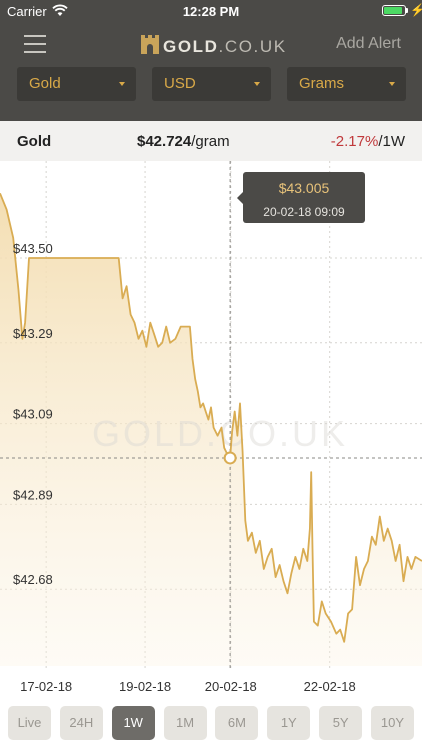 The height and width of the screenshot is (750, 422). I want to click on charging-bolt-icon: ⚡, so click(416, 10).